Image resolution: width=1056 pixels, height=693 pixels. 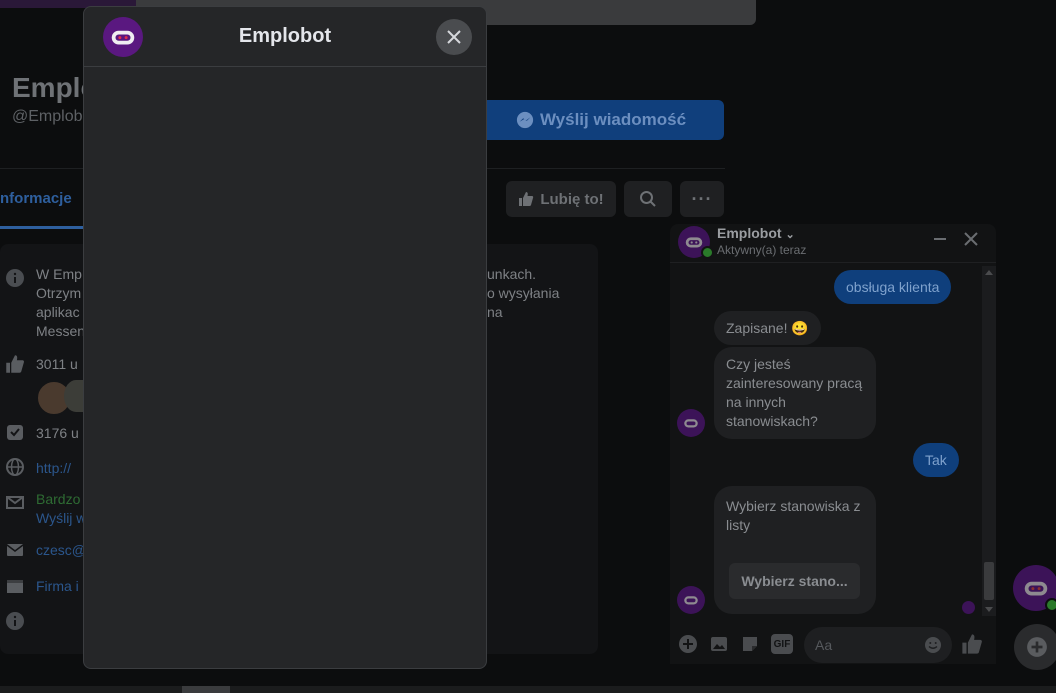 I want to click on scroll-up-arrow, so click(x=989, y=272).